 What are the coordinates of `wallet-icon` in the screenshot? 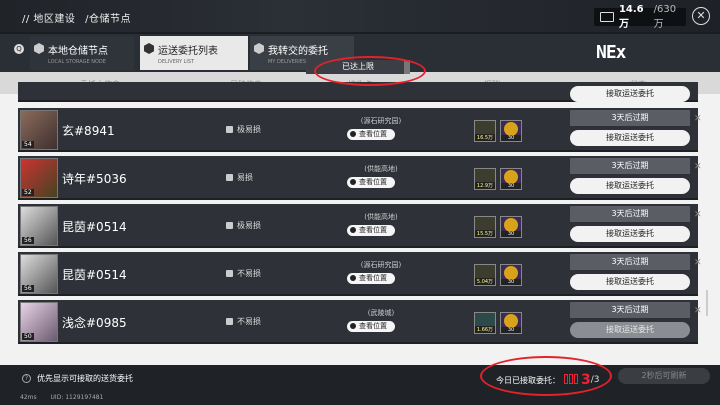 It's located at (607, 17).